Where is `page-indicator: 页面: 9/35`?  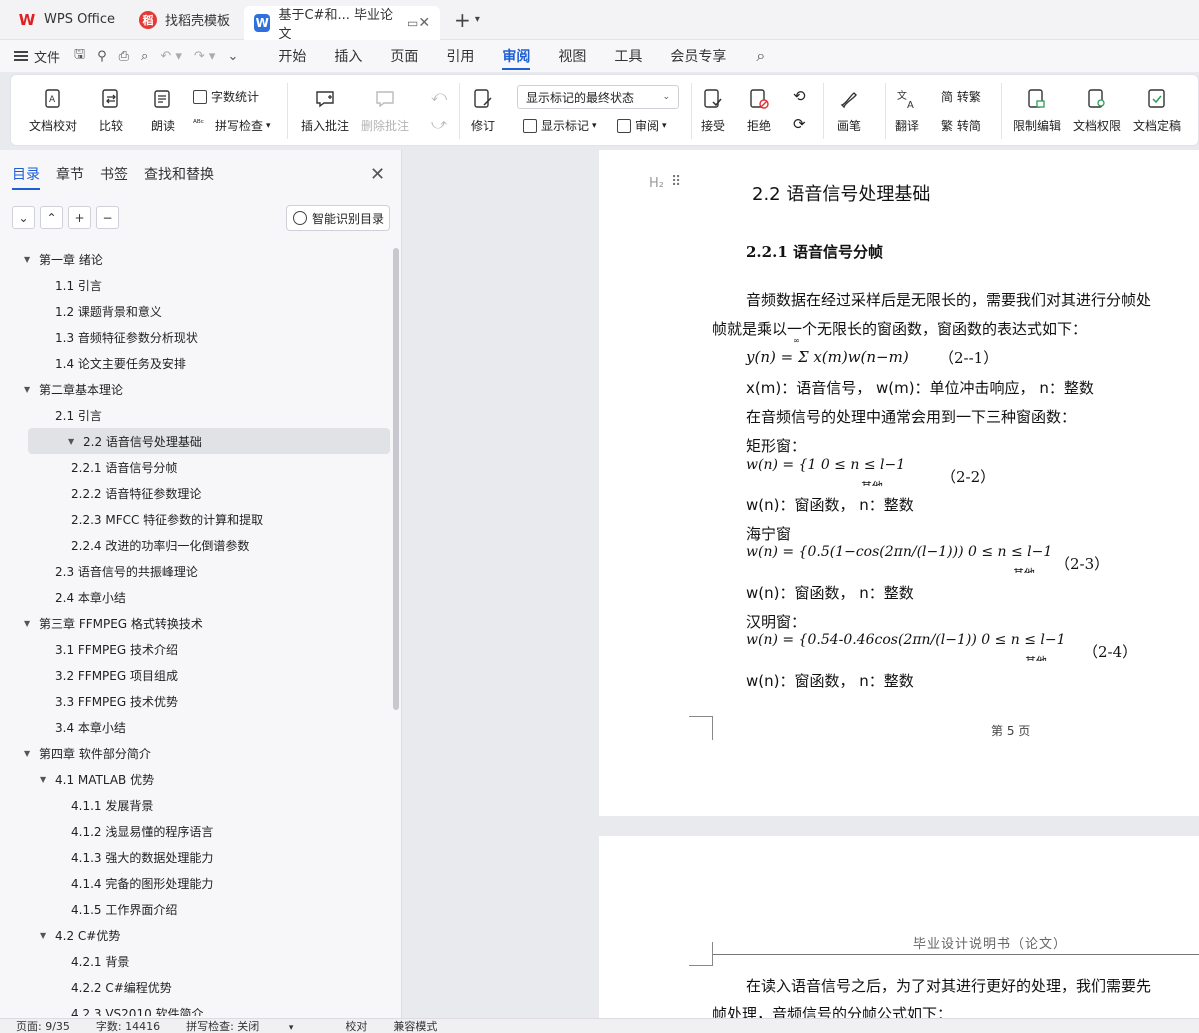
page-indicator: 页面: 9/35 is located at coordinates (43, 1025).